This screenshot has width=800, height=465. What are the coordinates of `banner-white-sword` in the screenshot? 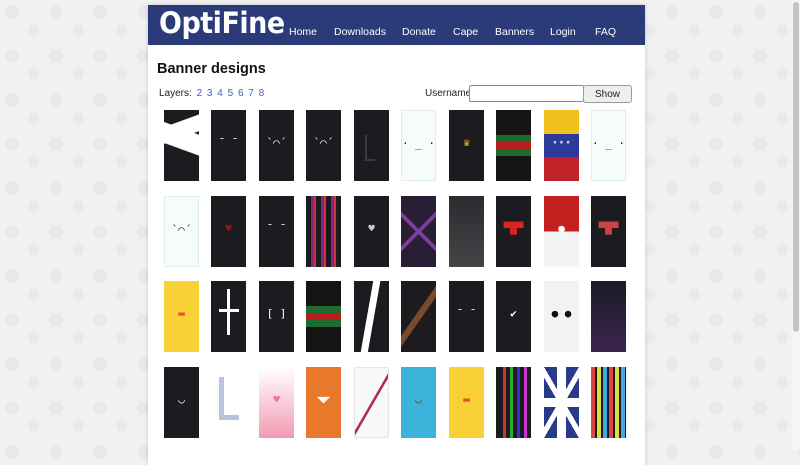 It's located at (371, 402).